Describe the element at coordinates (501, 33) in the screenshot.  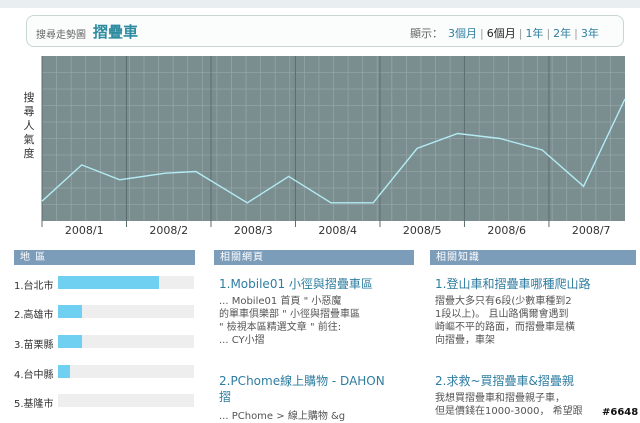
I see `range-6-months: 6個月` at that location.